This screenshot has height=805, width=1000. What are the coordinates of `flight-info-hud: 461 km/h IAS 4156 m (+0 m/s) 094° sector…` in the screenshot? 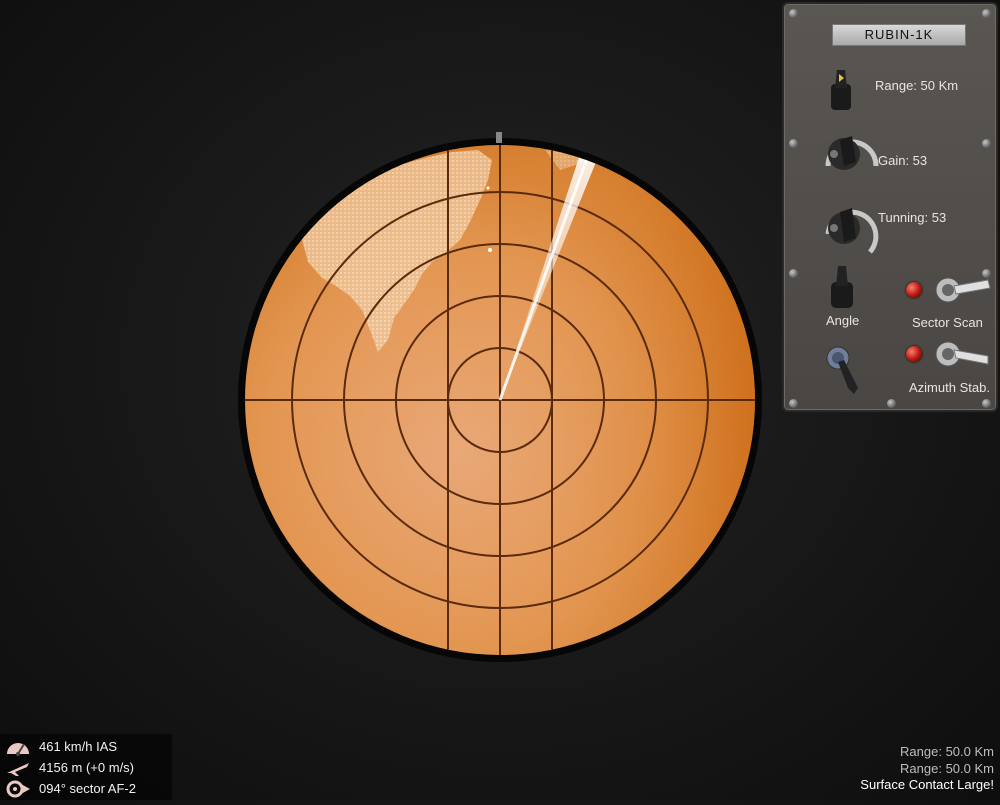 It's located at (86, 767).